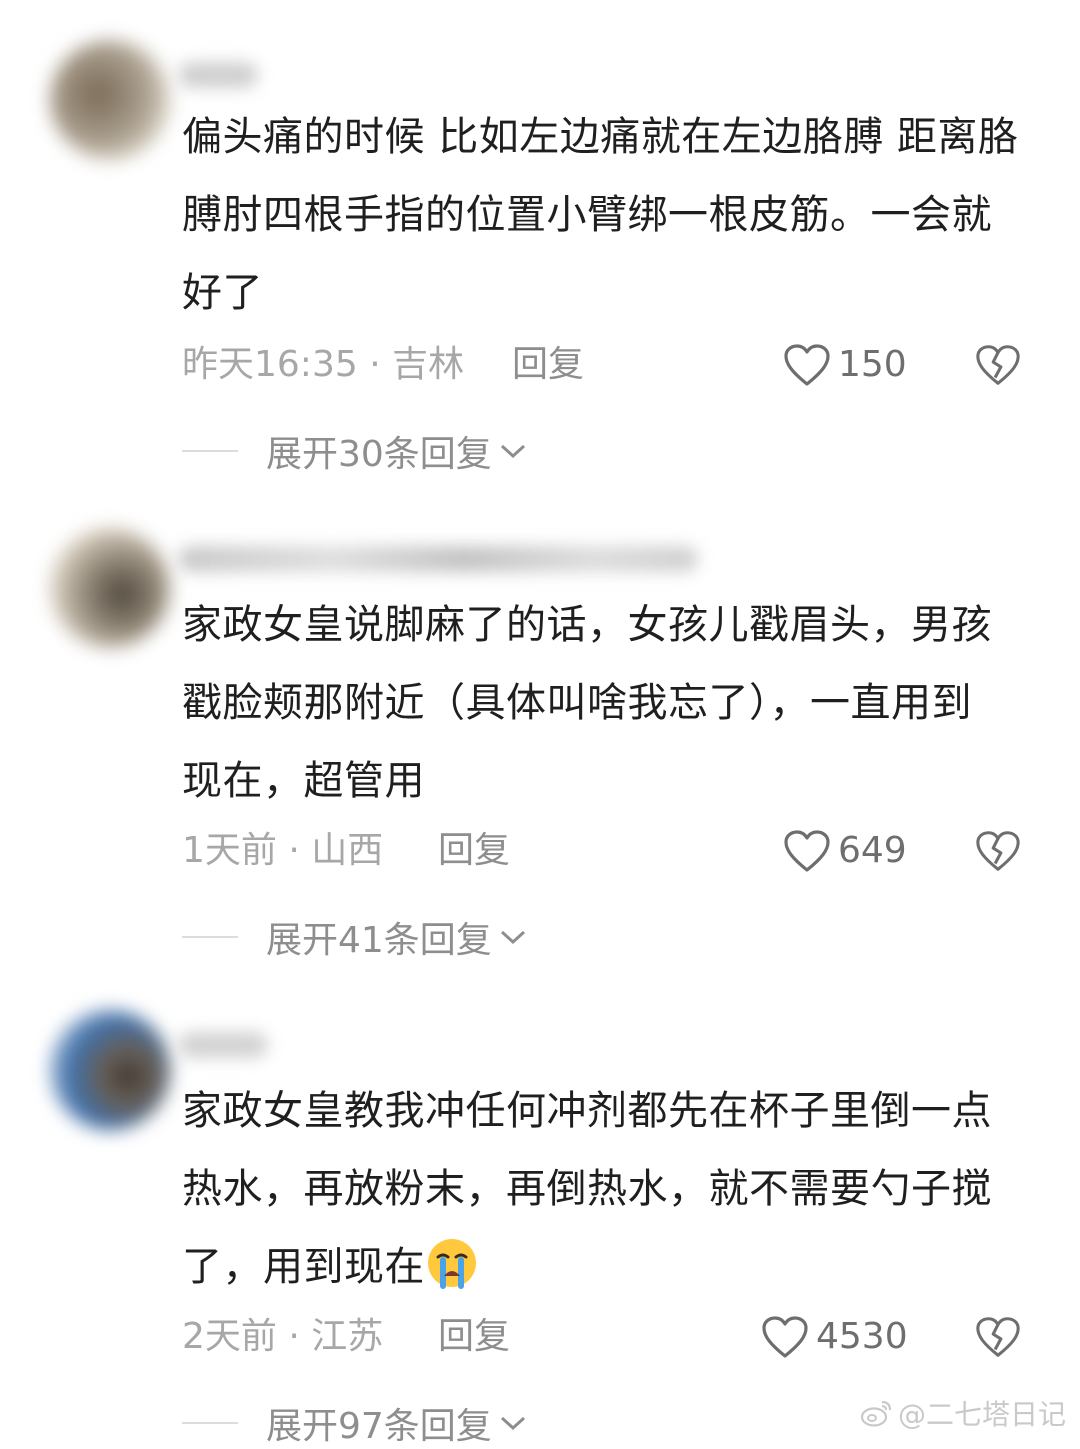 This screenshot has height=1449, width=1080. Describe the element at coordinates (872, 850) in the screenshot. I see `like-count: 649` at that location.